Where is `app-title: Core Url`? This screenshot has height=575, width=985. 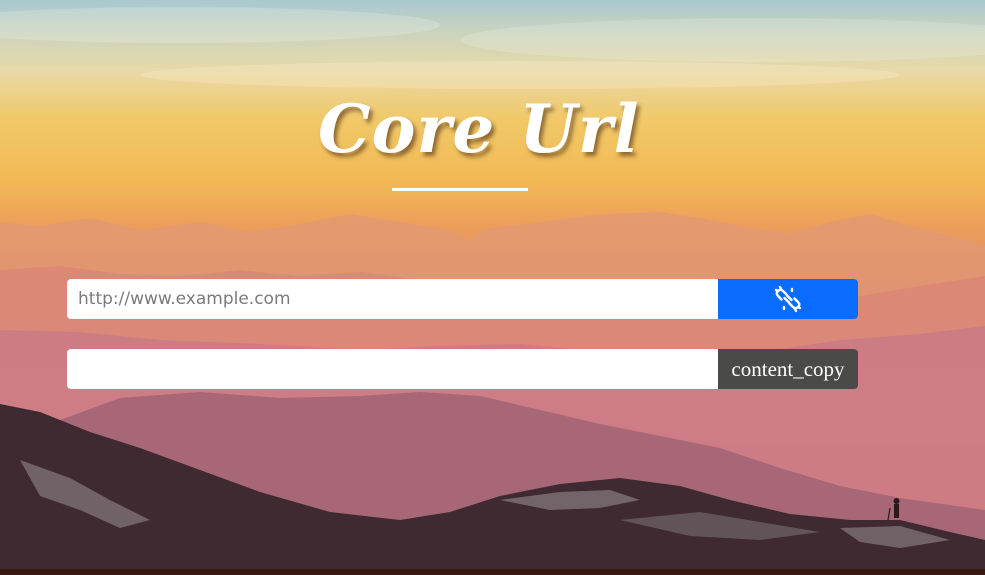 app-title: Core Url is located at coordinates (479, 129).